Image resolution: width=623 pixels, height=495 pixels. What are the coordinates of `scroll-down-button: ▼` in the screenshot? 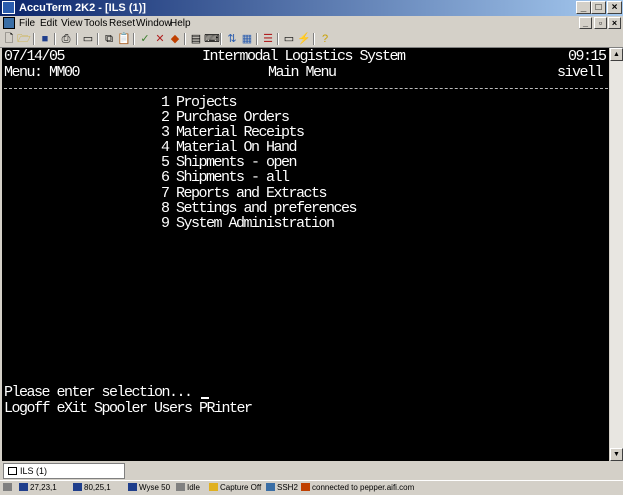 It's located at (616, 454).